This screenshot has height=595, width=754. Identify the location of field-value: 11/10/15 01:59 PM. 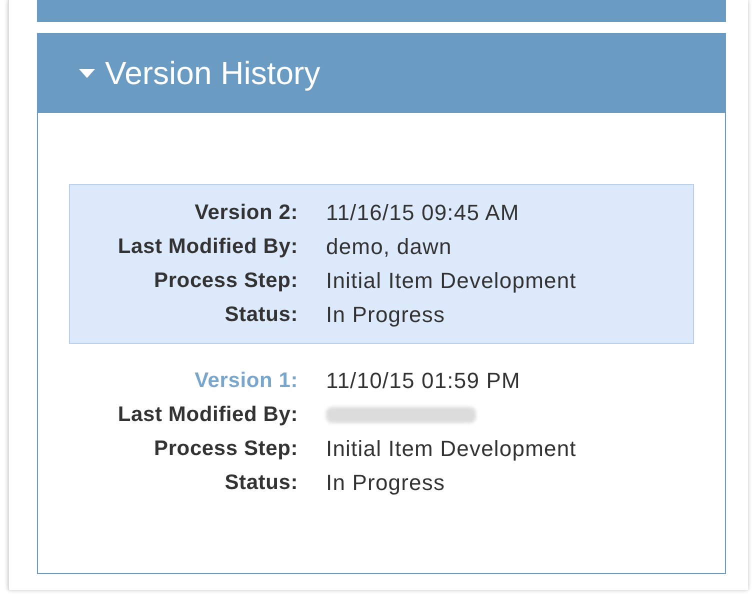
(423, 381).